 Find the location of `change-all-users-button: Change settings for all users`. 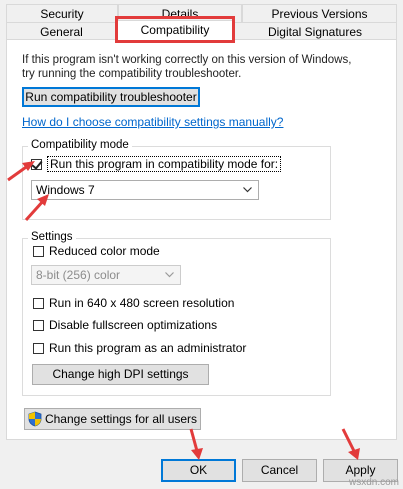

change-all-users-button: Change settings for all users is located at coordinates (112, 419).